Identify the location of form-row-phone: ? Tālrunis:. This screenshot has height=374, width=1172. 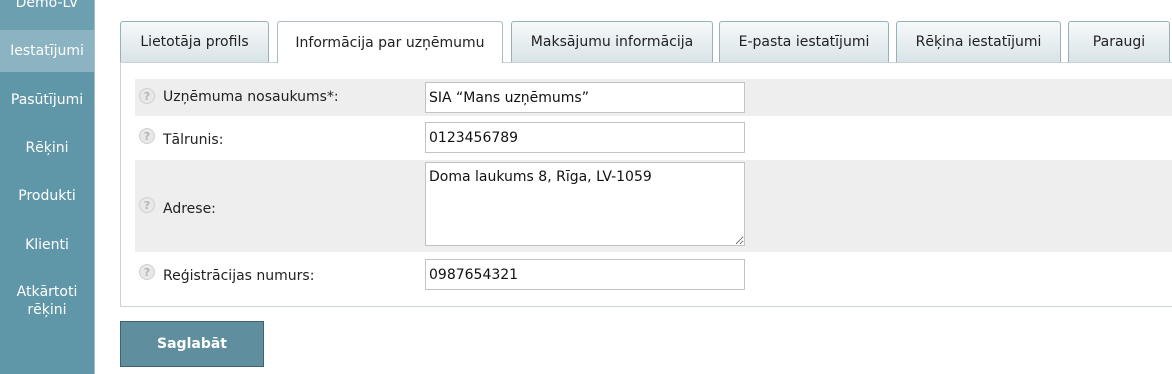
(653, 138).